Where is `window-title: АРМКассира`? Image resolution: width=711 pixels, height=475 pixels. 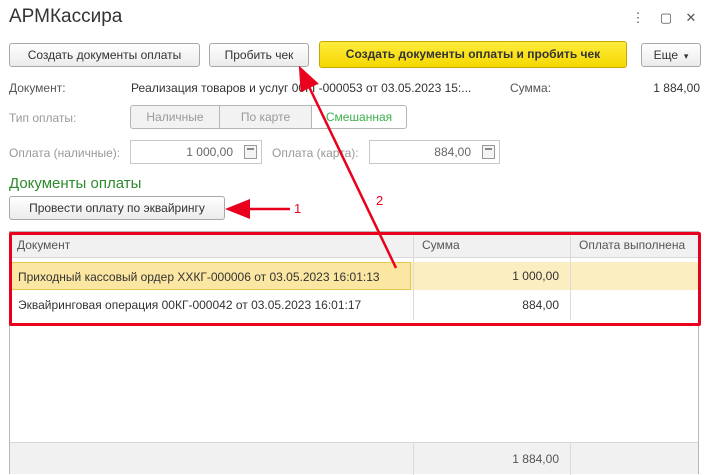
window-title: АРМКассира is located at coordinates (66, 16).